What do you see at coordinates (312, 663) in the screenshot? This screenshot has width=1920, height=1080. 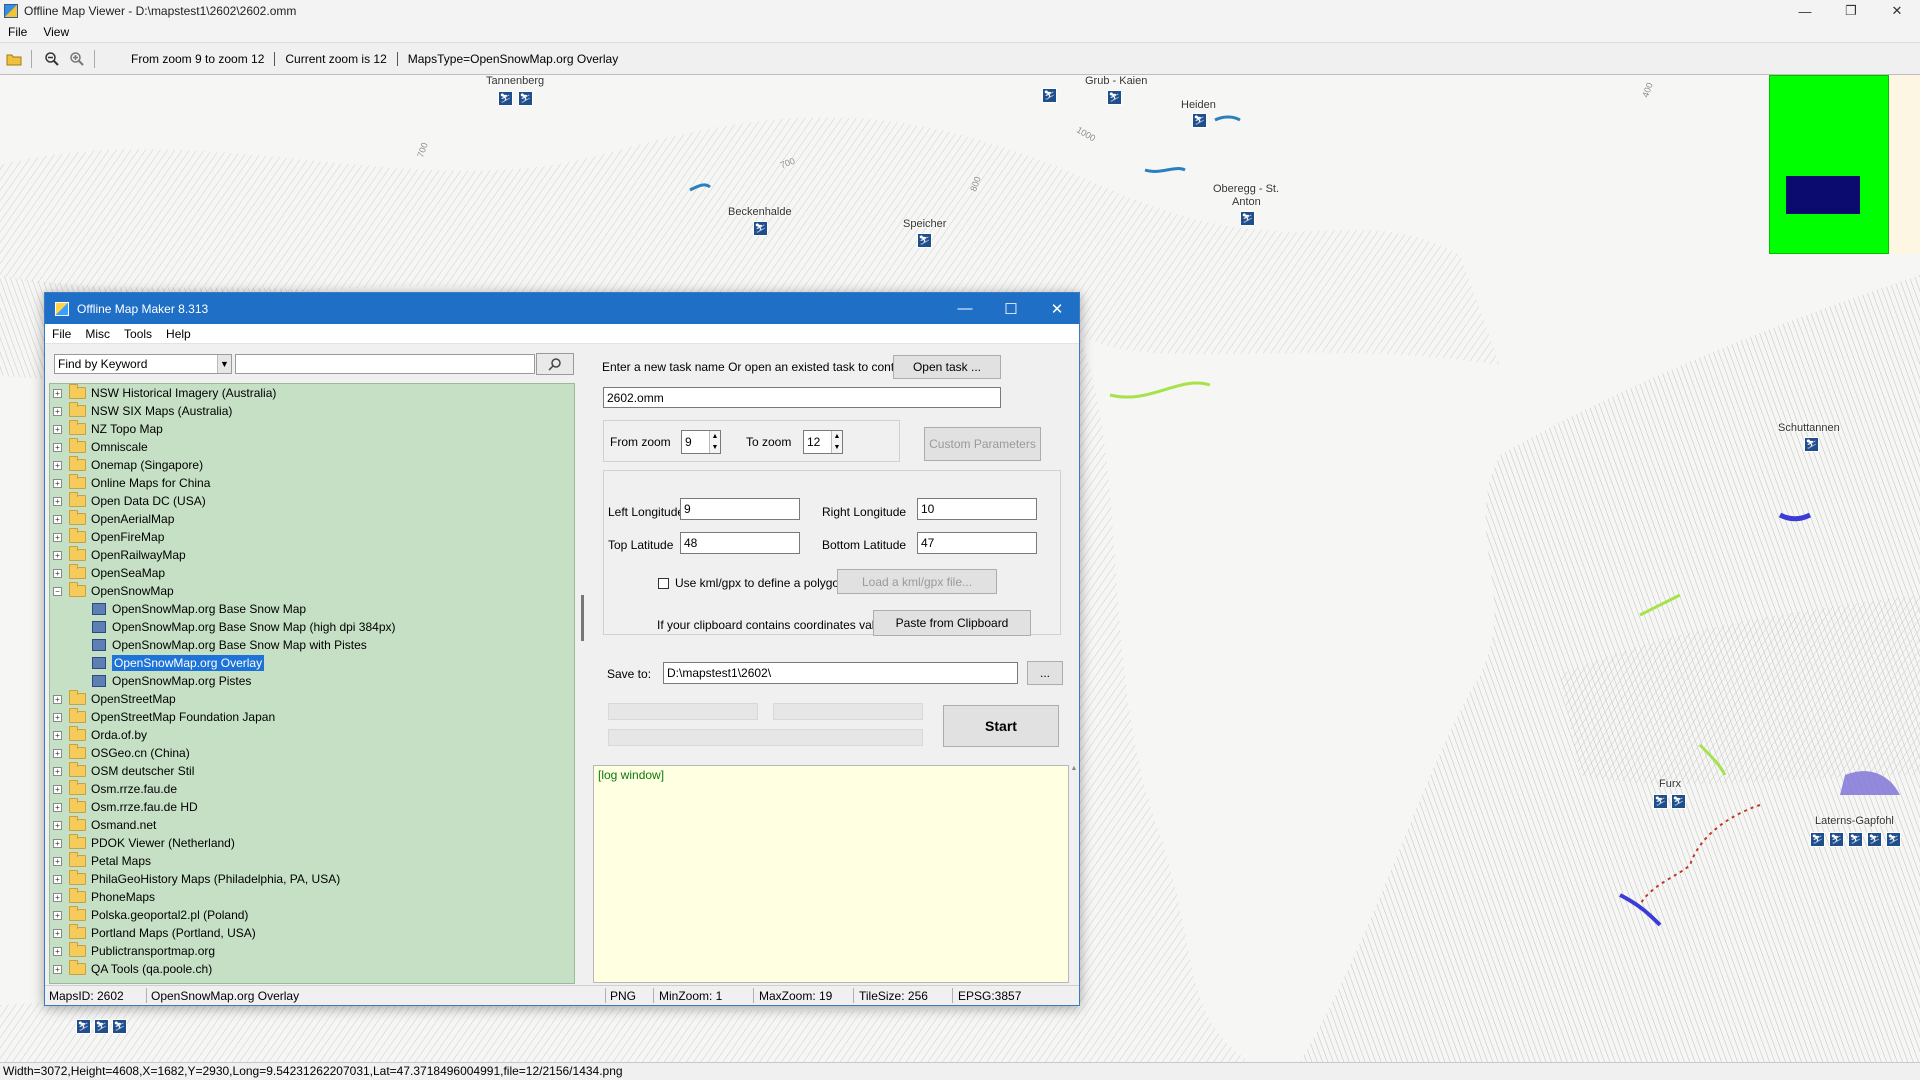 I see `tree-child-item: OpenSnowMap.org Overlay` at bounding box center [312, 663].